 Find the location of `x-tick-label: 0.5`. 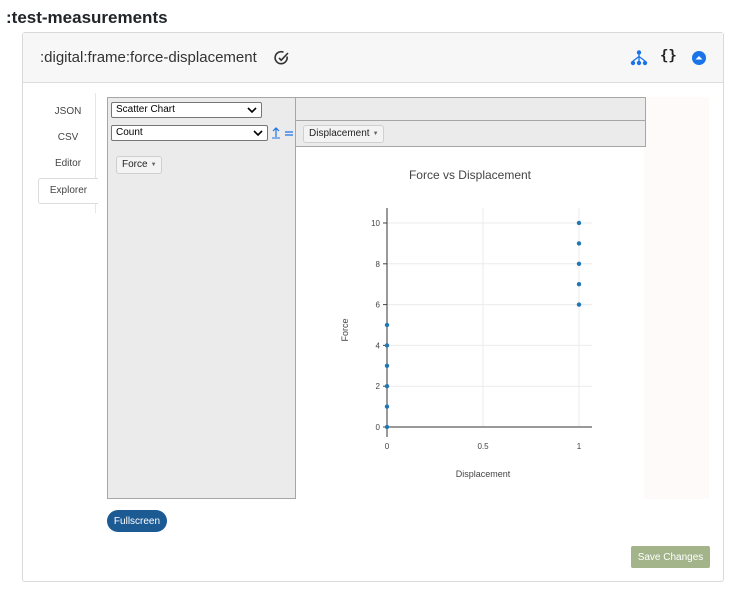

x-tick-label: 0.5 is located at coordinates (483, 446).